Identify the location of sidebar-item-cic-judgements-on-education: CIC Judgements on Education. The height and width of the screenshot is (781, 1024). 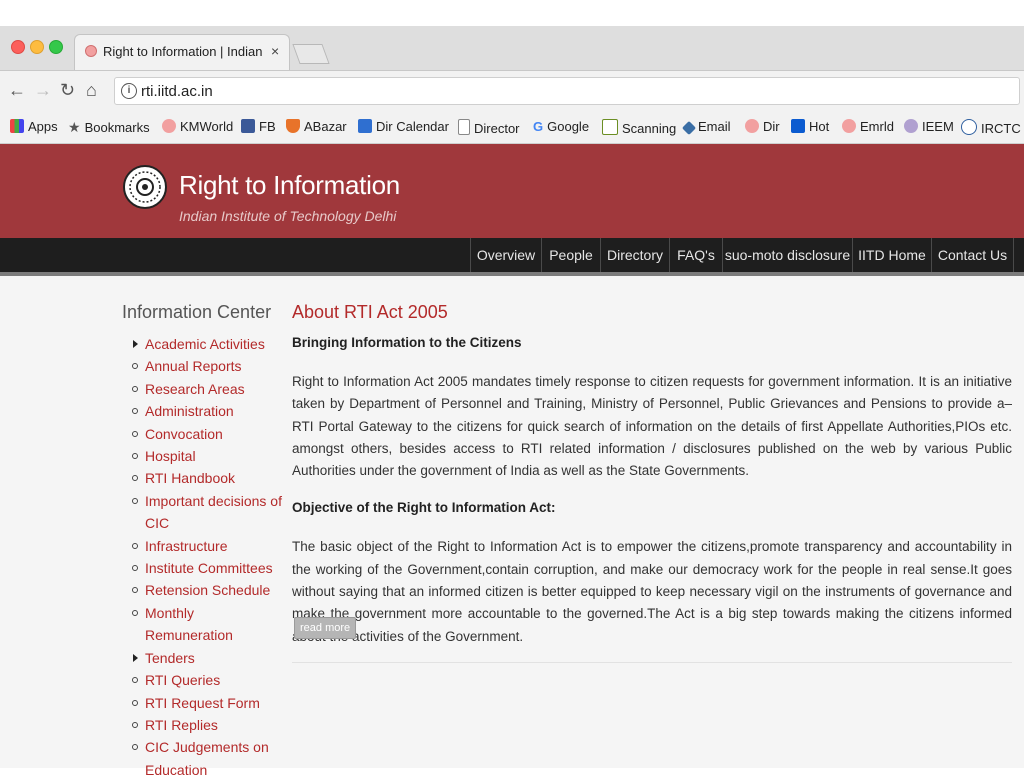
(202, 758).